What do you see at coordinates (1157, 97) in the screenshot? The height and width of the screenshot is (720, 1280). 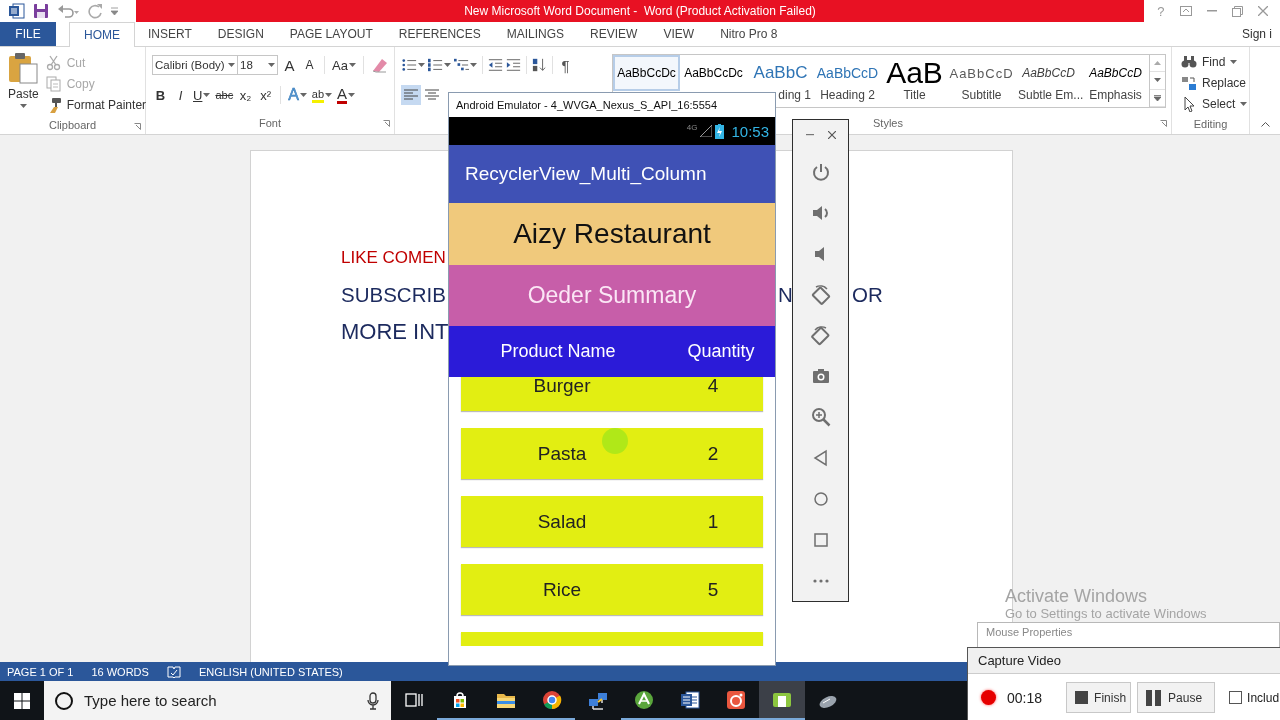 I see `more-icon` at bounding box center [1157, 97].